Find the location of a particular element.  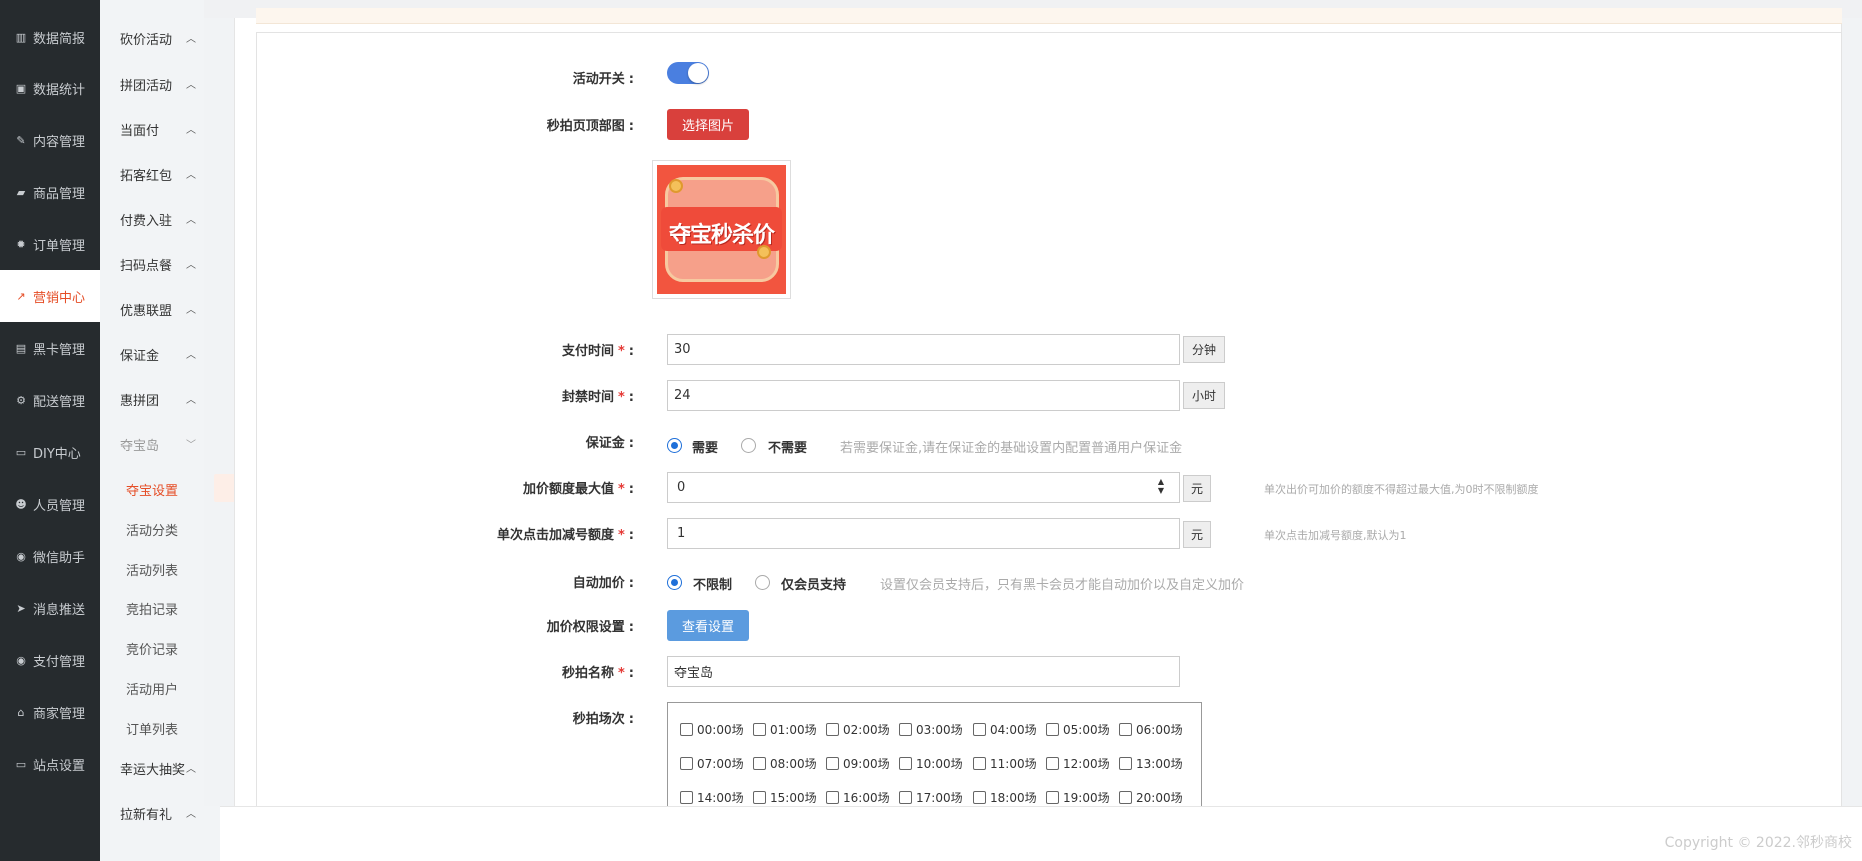

nav-item: ◉ 支付管理 is located at coordinates (50, 660).